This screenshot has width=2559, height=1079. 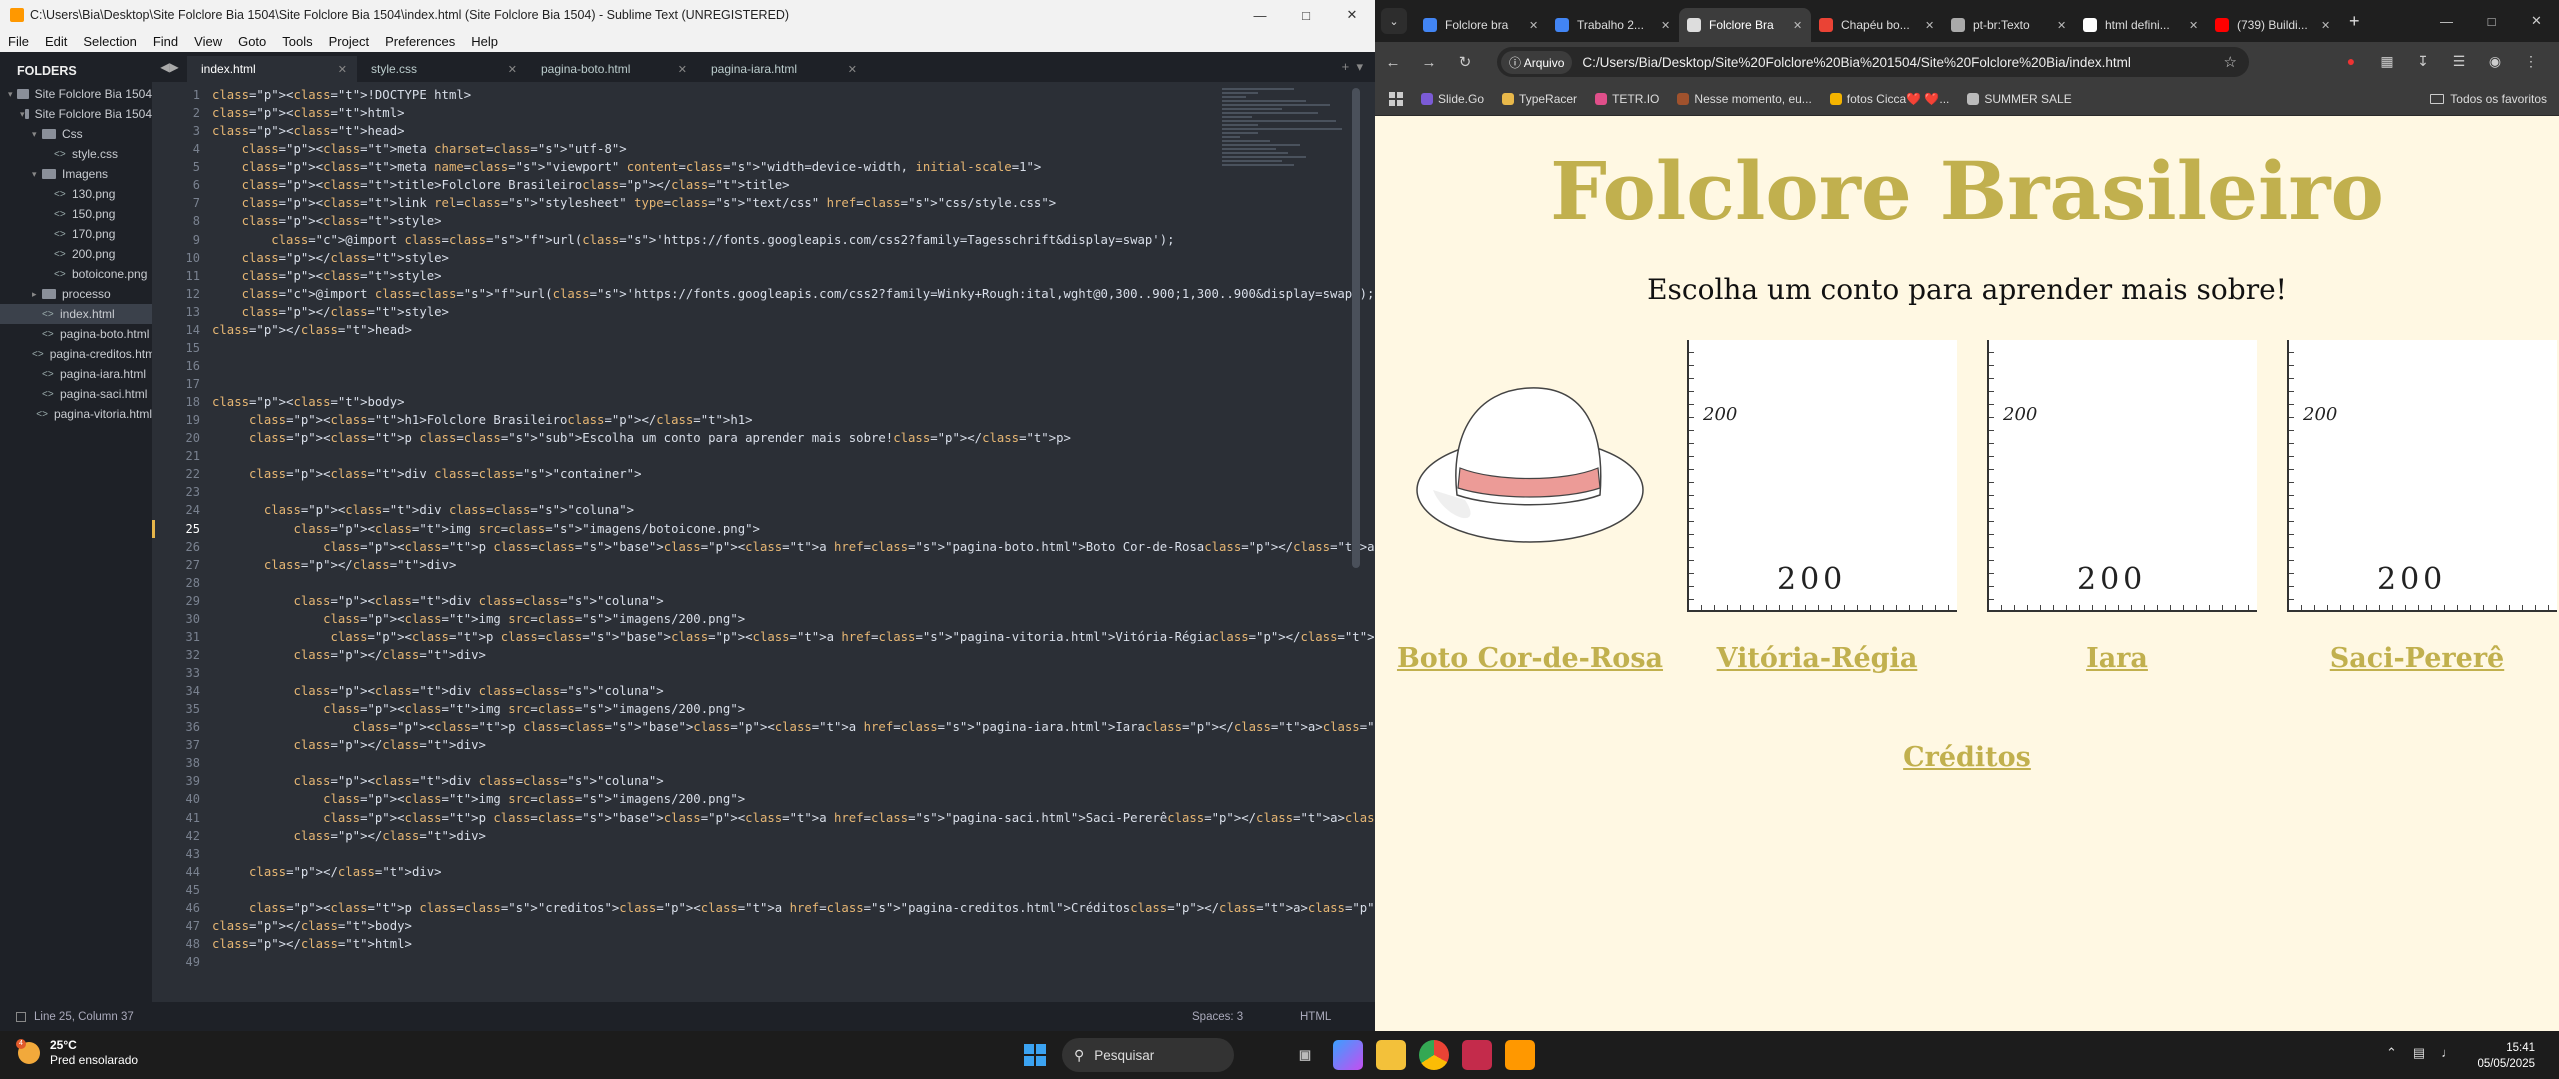 What do you see at coordinates (76, 234) in the screenshot?
I see `sidebar-file: <> 170.png` at bounding box center [76, 234].